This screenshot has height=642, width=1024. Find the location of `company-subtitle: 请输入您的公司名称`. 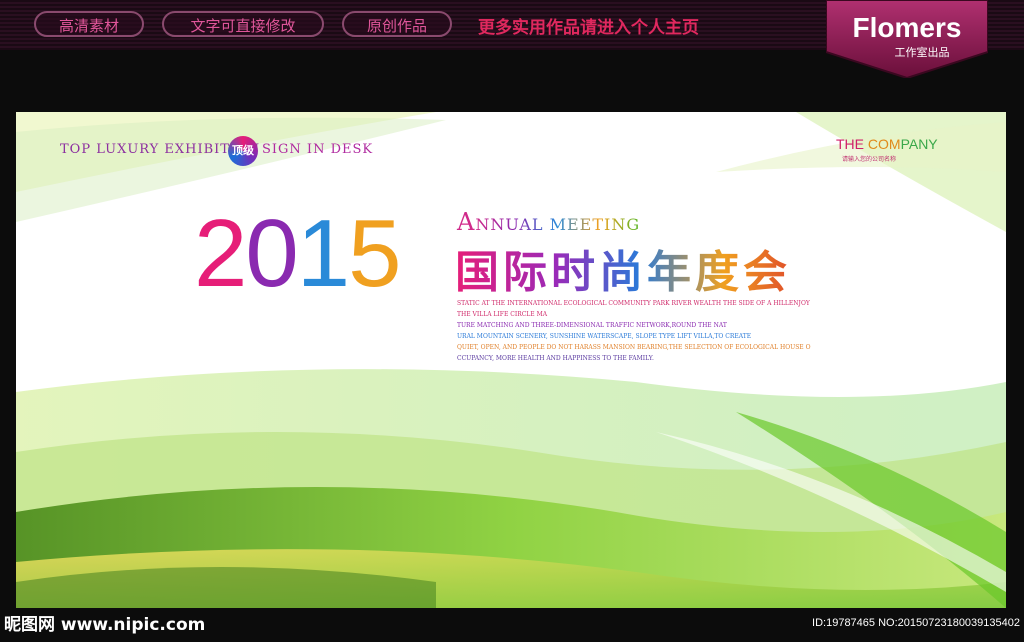

company-subtitle: 请输入您的公司名称 is located at coordinates (869, 159).